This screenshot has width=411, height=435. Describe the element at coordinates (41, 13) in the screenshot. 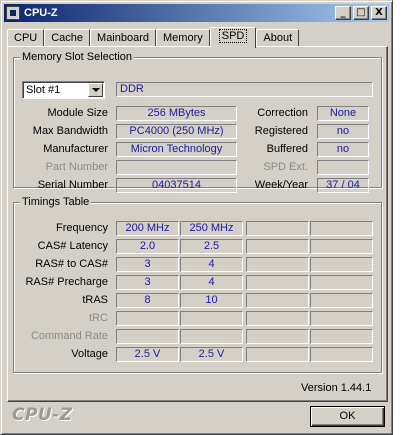

I see `window-title: CPU-Z` at that location.